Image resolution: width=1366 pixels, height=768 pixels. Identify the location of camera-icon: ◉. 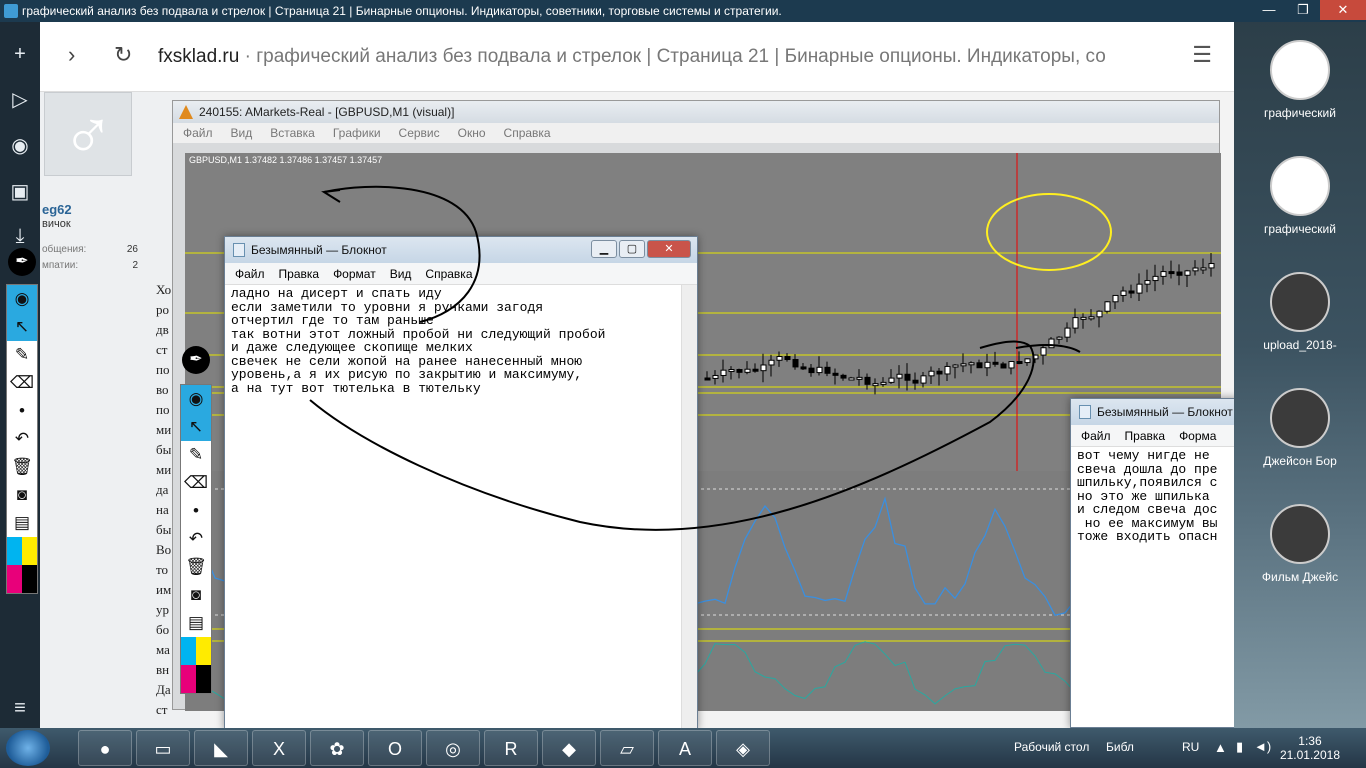
(20, 146).